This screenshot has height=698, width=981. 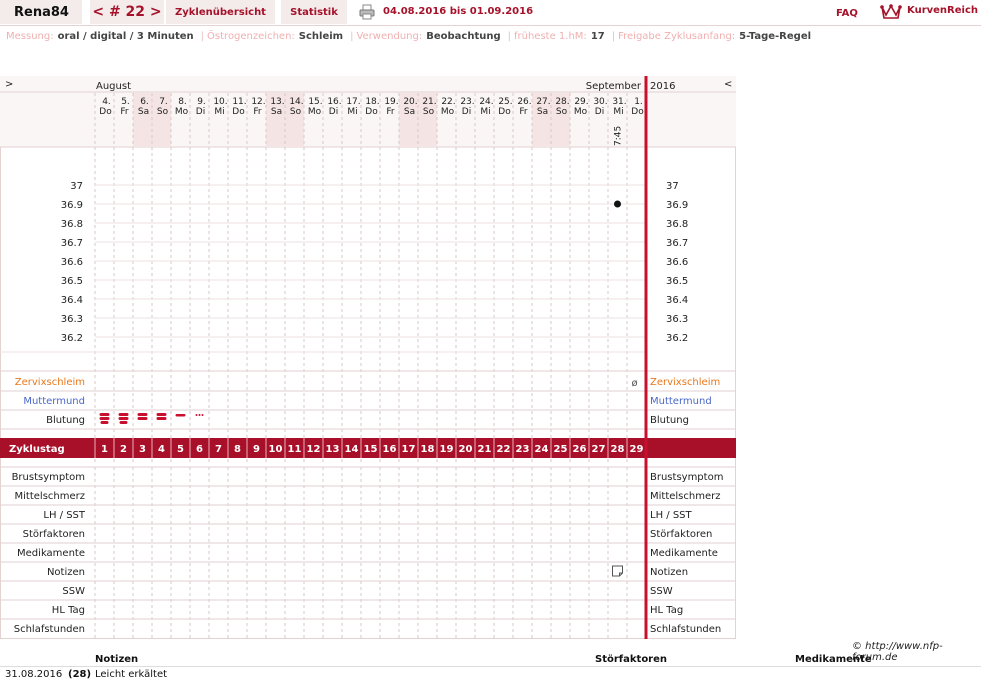 What do you see at coordinates (631, 659) in the screenshot?
I see `footer-col-disturb: Störfaktoren` at bounding box center [631, 659].